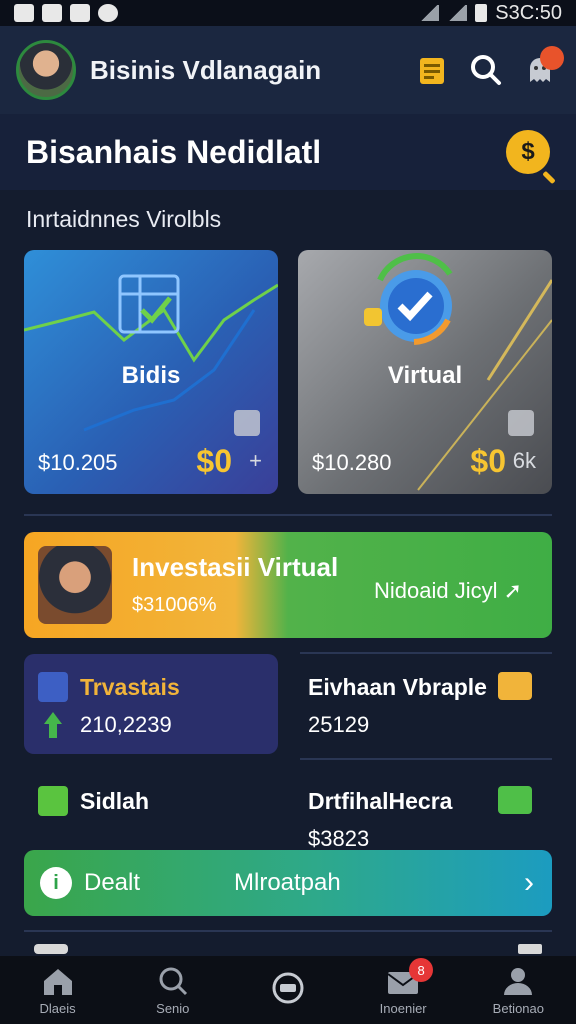  Describe the element at coordinates (151, 704) in the screenshot. I see `tile-investasi: Trvastais 210,2239` at that location.